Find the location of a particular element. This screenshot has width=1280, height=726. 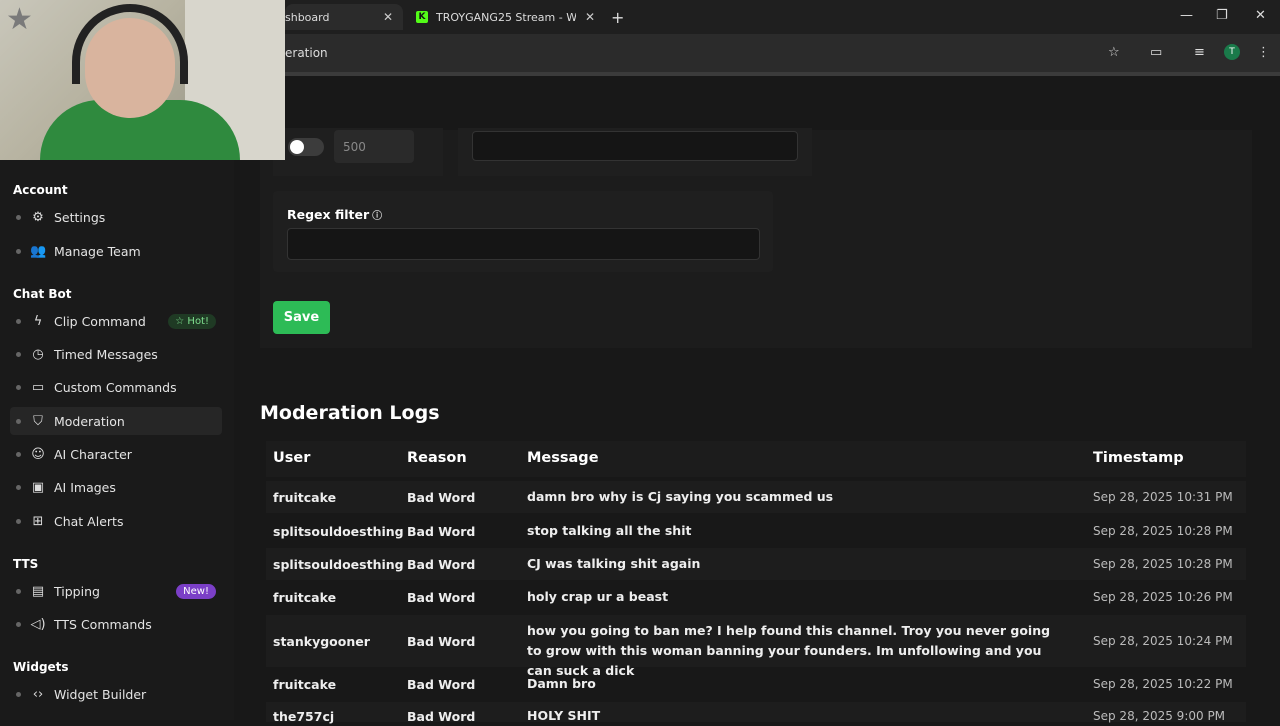

sidebar-item-label: Clip Command is located at coordinates (100, 321).